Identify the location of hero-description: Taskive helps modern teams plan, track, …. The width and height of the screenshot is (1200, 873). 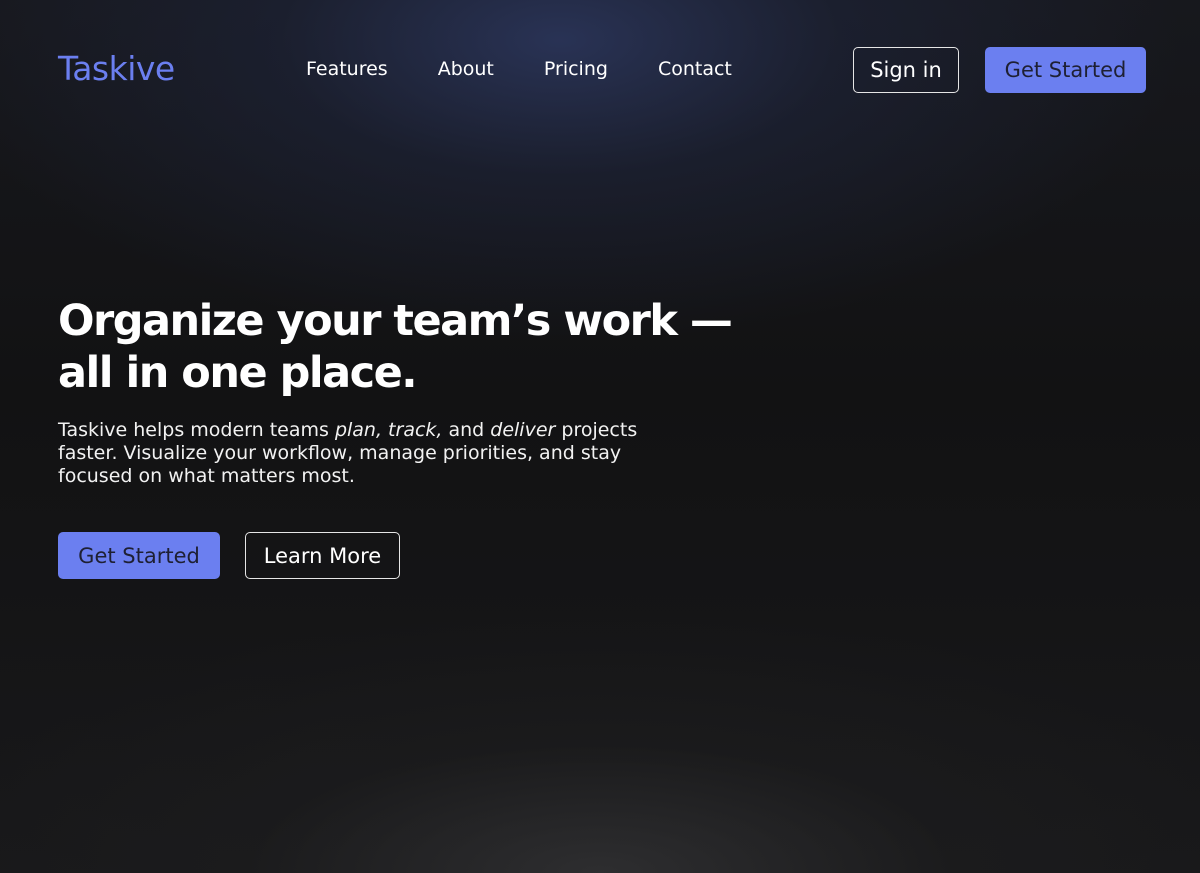
(378, 453).